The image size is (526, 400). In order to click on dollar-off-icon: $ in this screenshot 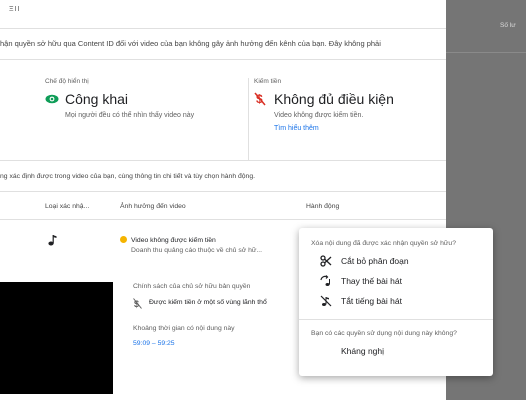, I will do `click(260, 99)`.